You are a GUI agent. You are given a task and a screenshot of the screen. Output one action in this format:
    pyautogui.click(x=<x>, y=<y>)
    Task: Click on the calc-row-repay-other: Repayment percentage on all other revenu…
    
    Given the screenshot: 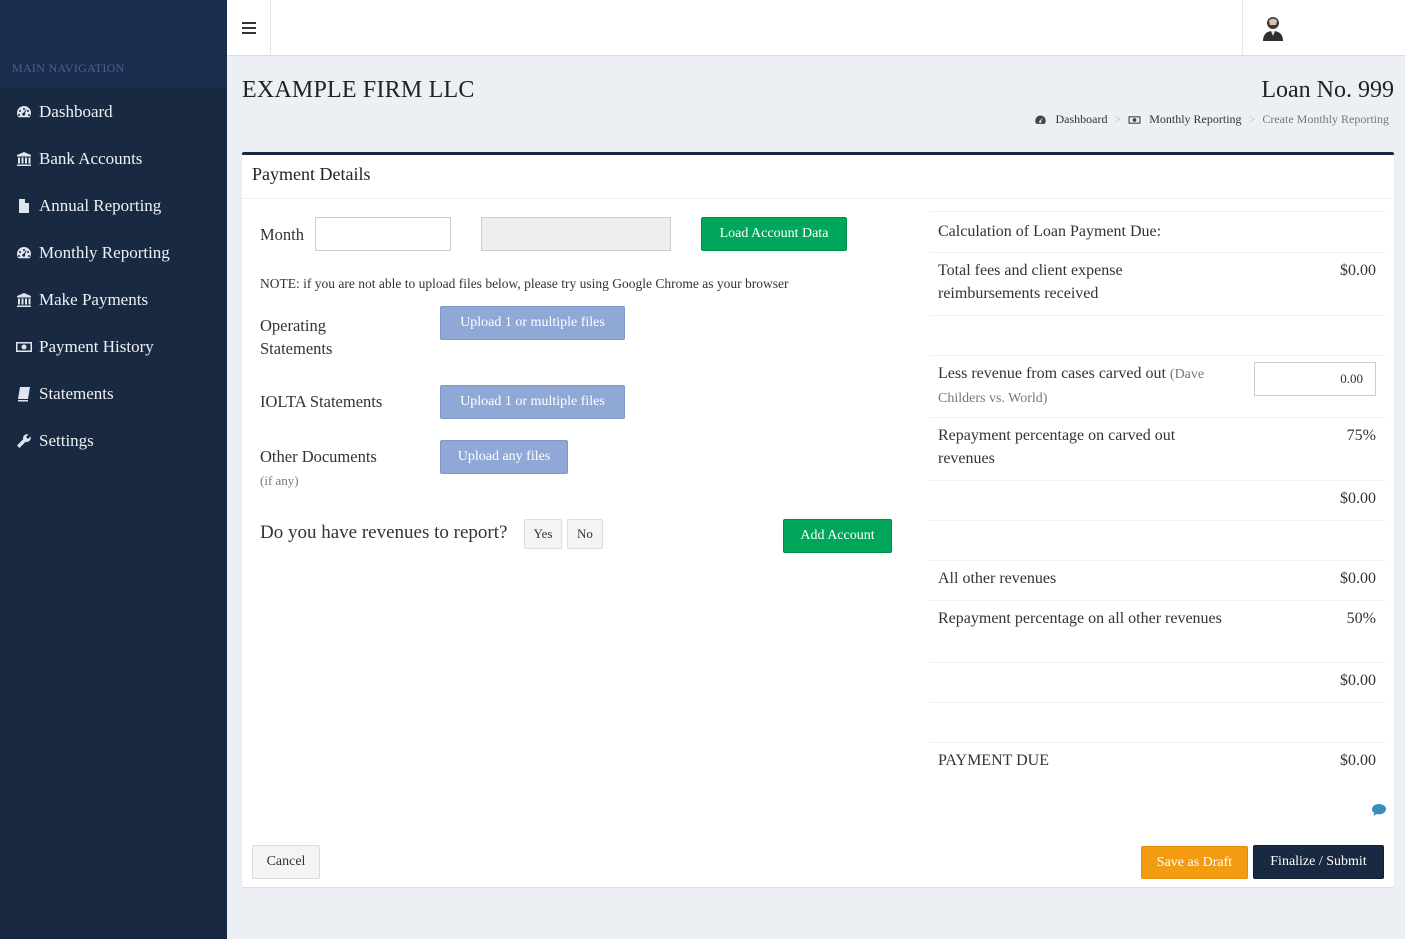 What is the action you would take?
    pyautogui.click(x=1157, y=631)
    